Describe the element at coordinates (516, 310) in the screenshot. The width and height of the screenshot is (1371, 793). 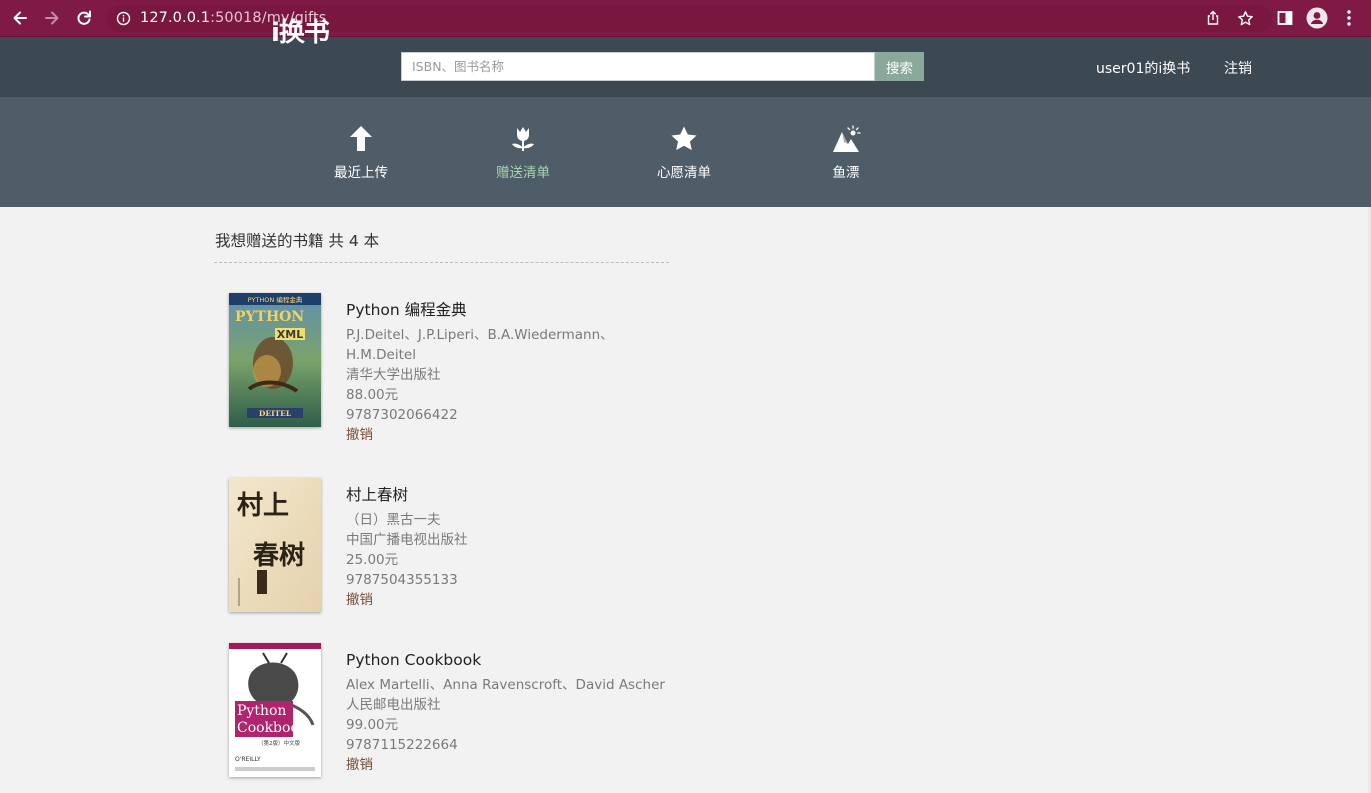
I see `book-title: Python 编程金典` at that location.